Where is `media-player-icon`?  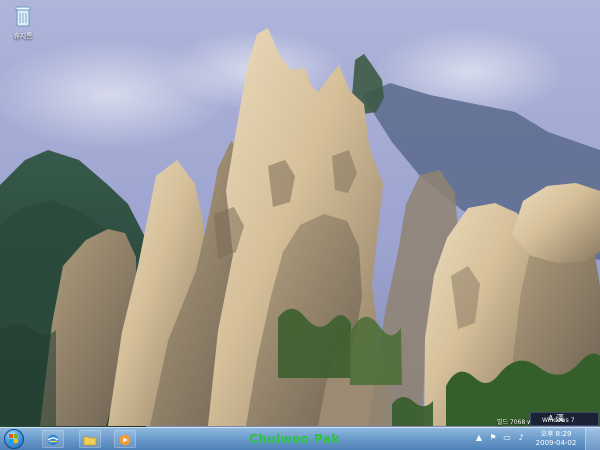
media-player-icon is located at coordinates (125, 440).